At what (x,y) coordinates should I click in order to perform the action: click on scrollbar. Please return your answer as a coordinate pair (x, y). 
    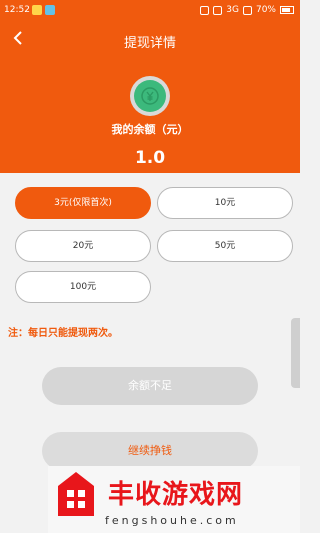
    Looking at the image, I should click on (295, 353).